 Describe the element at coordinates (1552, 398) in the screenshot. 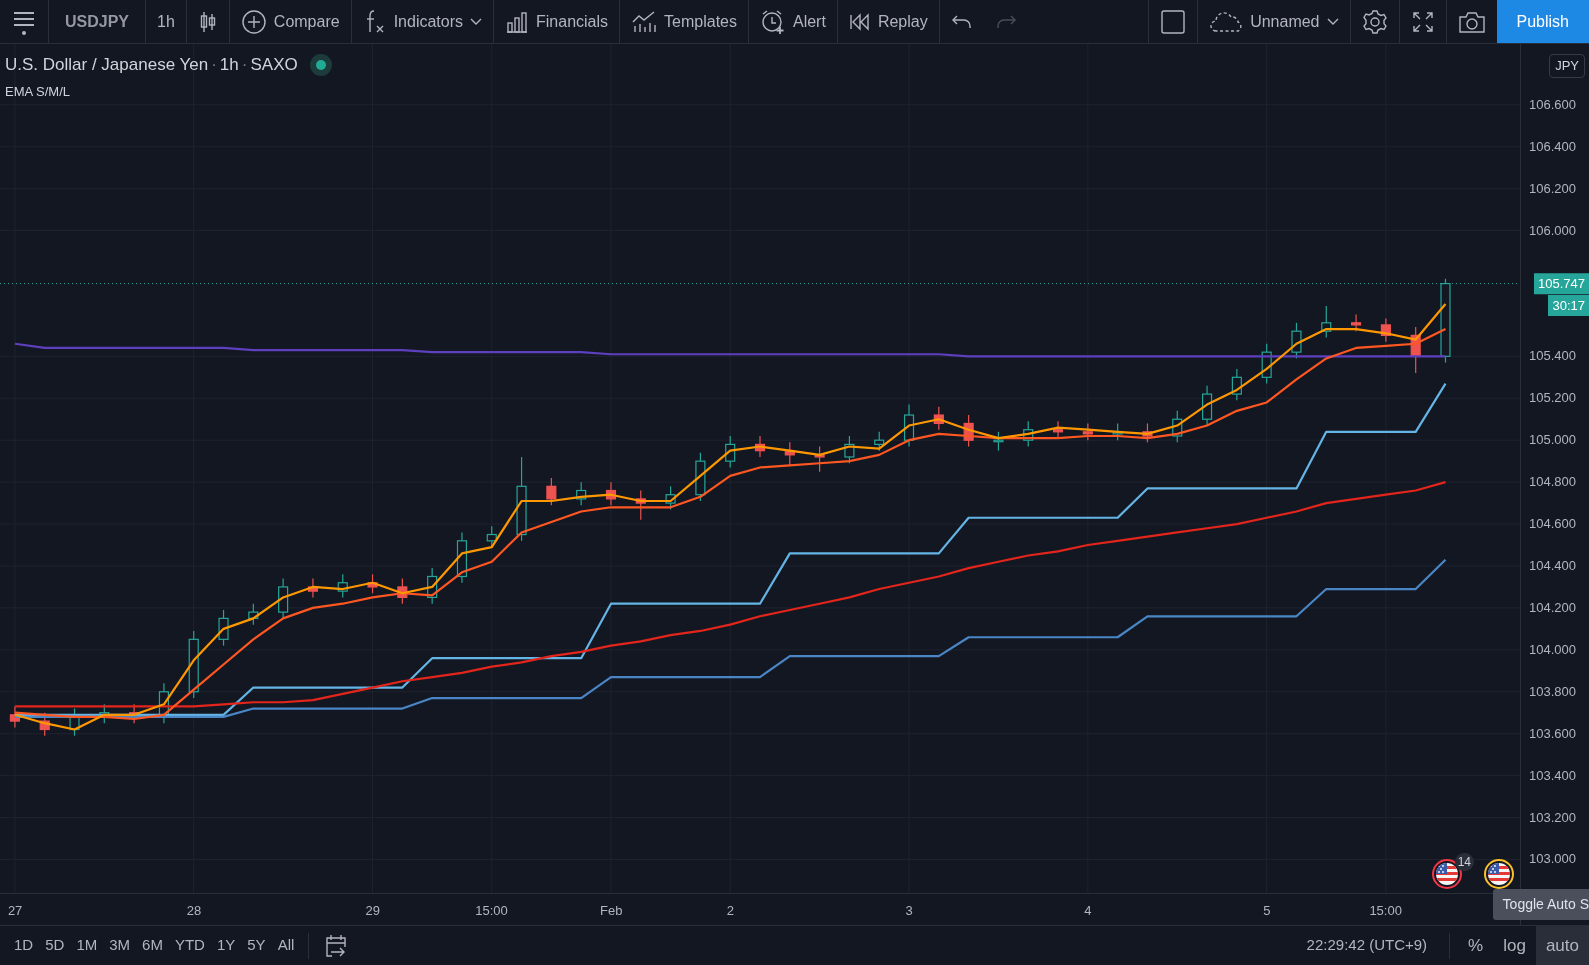

I see `price-axis-label: 105.200` at that location.